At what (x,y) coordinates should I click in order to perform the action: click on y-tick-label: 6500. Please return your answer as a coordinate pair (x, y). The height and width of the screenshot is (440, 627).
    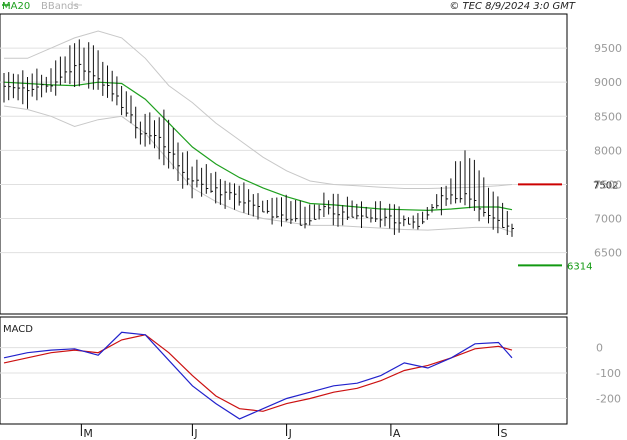
    Looking at the image, I should click on (608, 253).